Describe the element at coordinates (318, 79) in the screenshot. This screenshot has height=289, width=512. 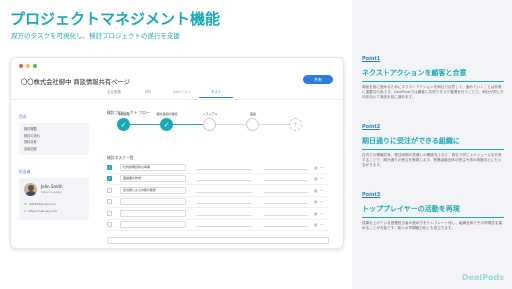
I see `share-button: 共有` at that location.